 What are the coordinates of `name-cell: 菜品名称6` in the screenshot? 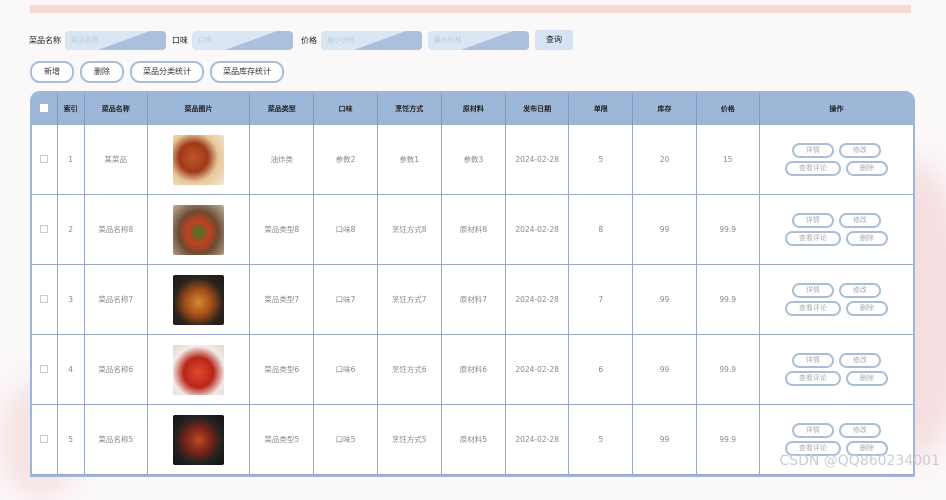 It's located at (116, 369).